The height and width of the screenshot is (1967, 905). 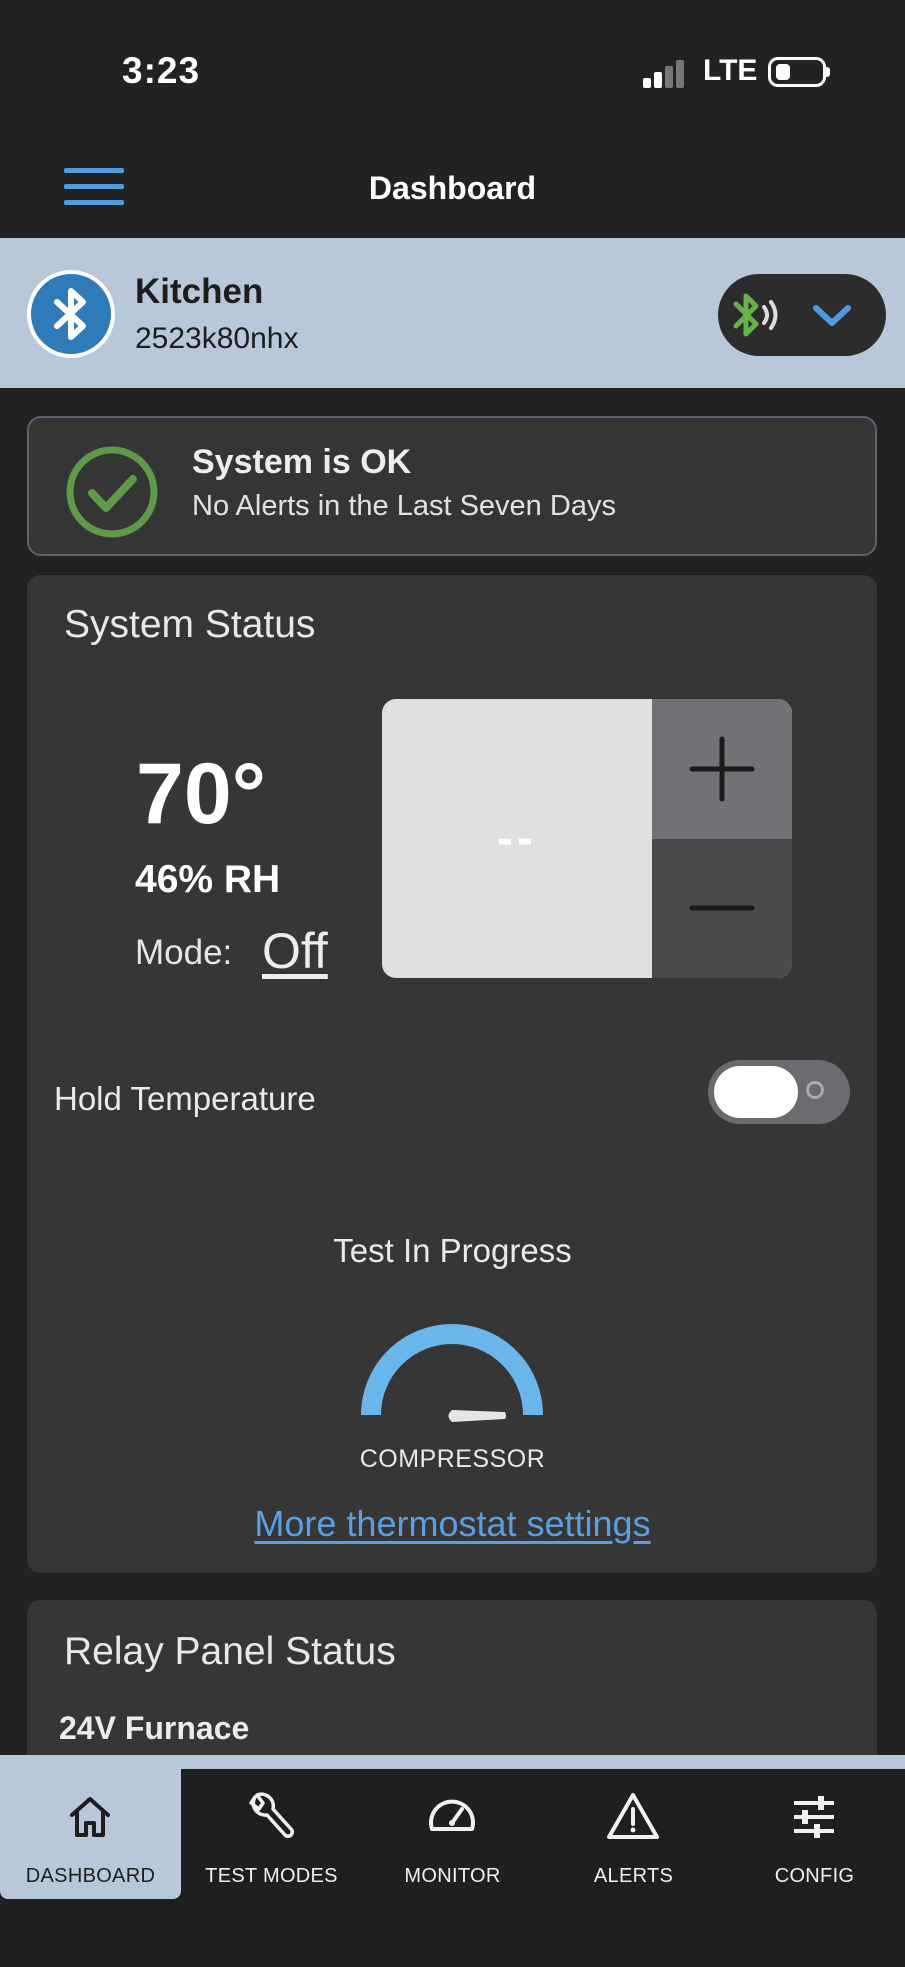 I want to click on mode-label: Mode:, so click(x=184, y=952).